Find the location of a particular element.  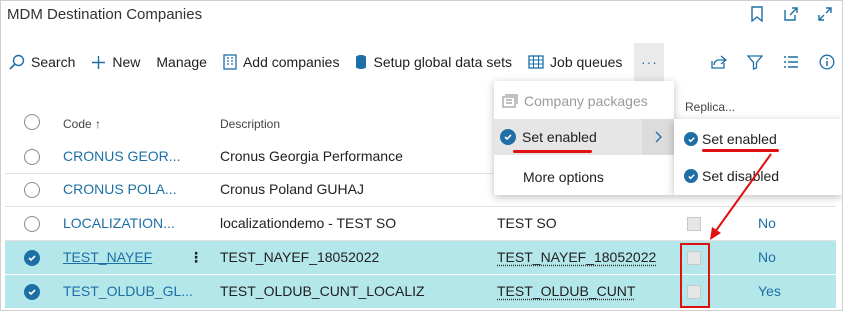

manage-label: Manage is located at coordinates (181, 62).